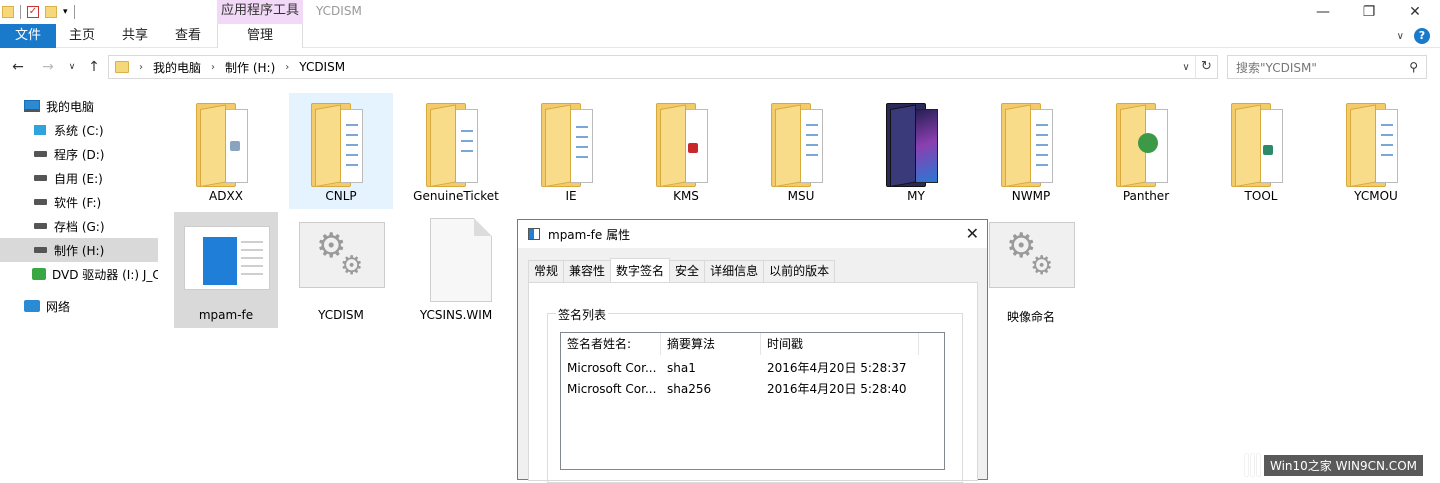 The width and height of the screenshot is (1440, 483). What do you see at coordinates (752, 368) in the screenshot?
I see `table-row: Microsoft Cor... sha1 2016年4月20日 5:28:37` at bounding box center [752, 368].